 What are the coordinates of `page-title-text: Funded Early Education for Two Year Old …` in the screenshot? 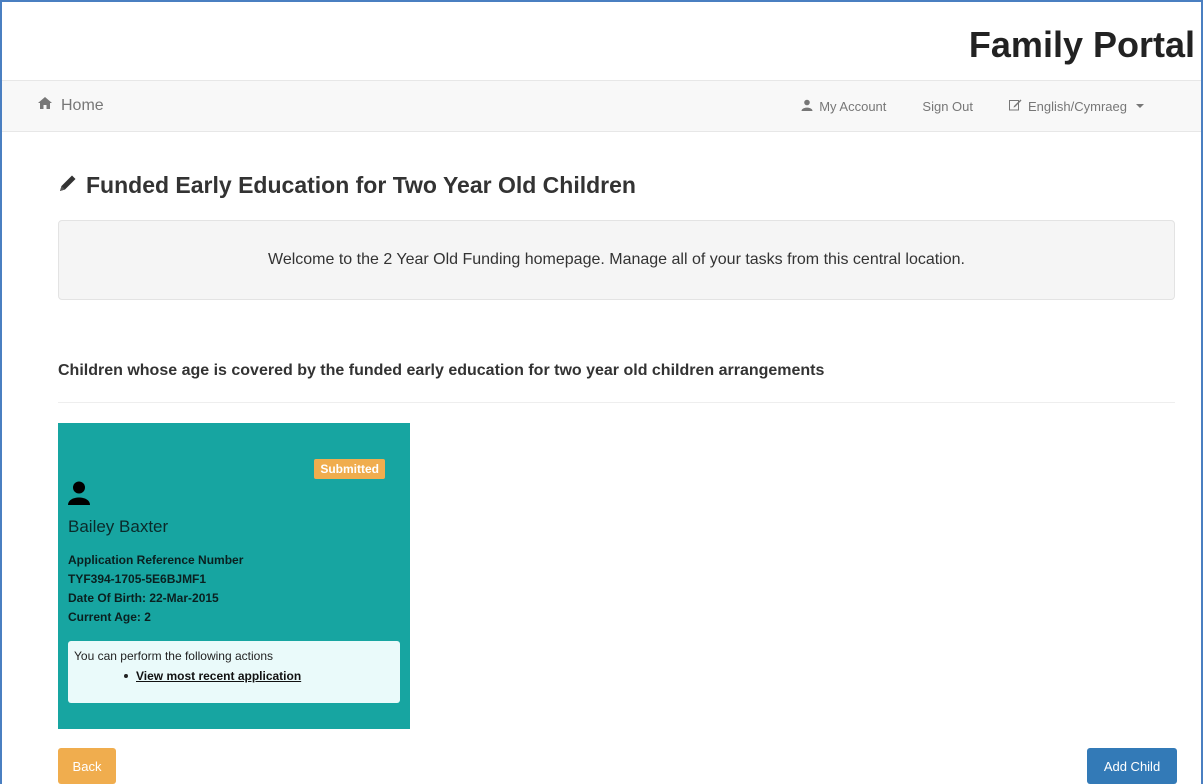 It's located at (361, 185).